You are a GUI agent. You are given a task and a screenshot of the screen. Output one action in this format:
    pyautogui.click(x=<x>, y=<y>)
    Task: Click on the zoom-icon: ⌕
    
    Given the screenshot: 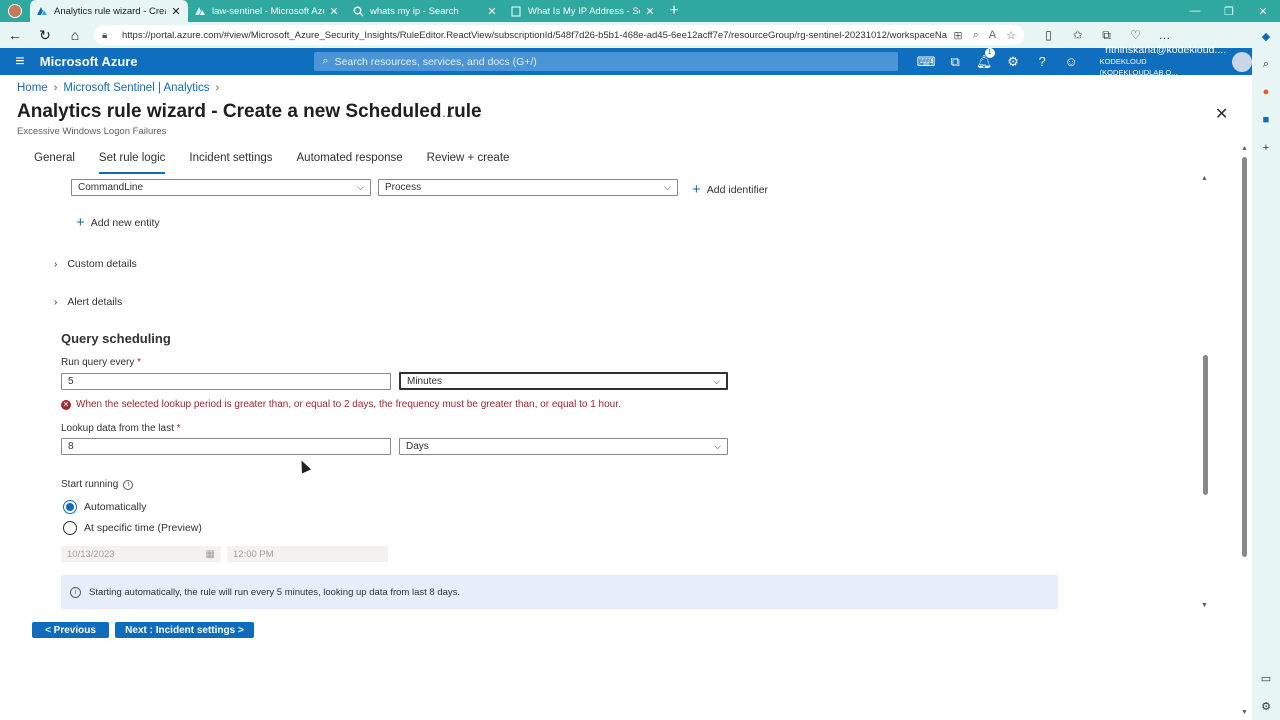 What is the action you would take?
    pyautogui.click(x=976, y=35)
    